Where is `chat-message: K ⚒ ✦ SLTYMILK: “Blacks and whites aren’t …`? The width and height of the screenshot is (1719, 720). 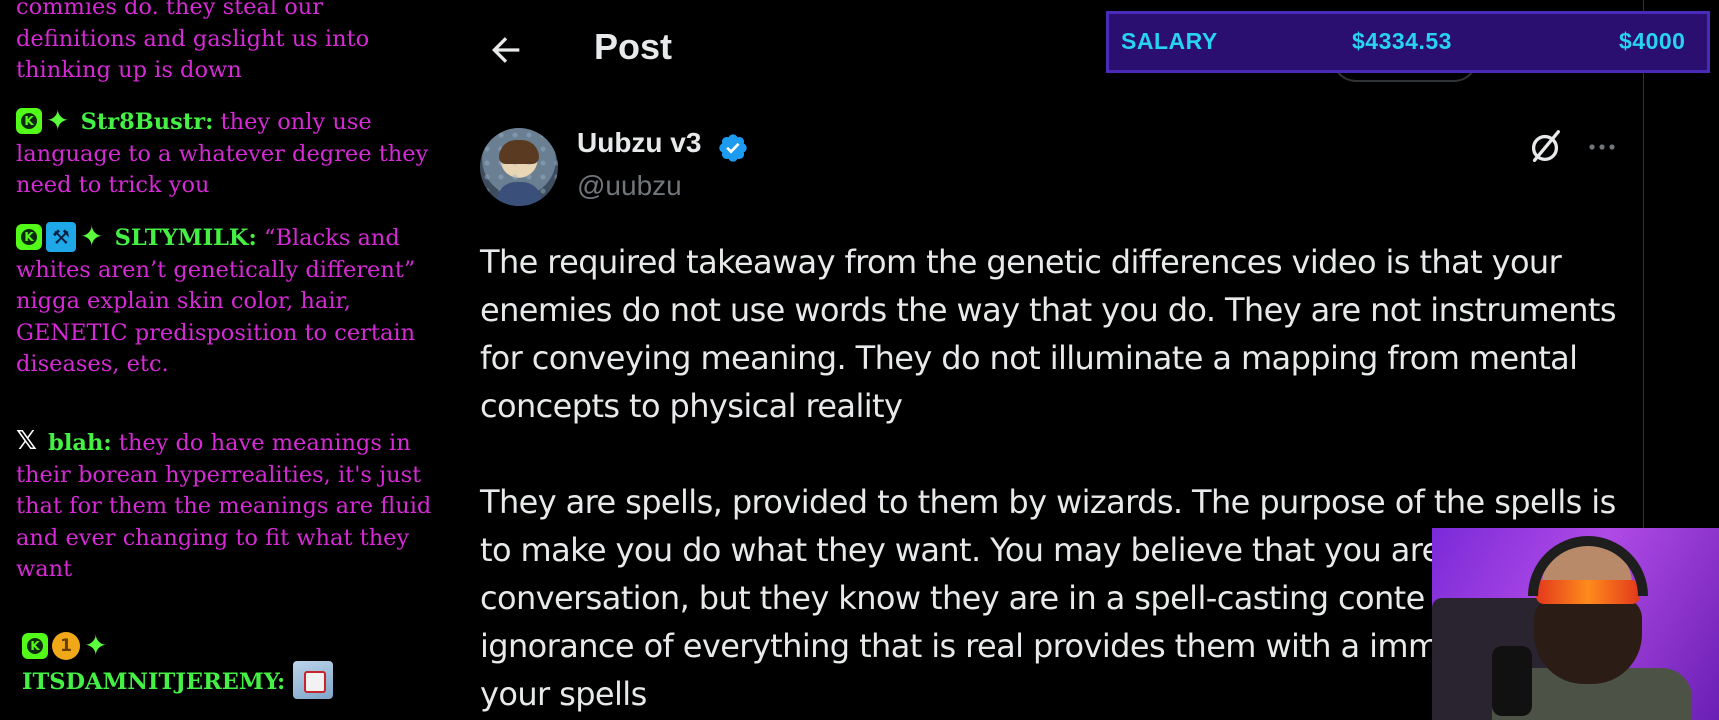
chat-message: K ⚒ ✦ SLTYMILK: “Blacks and whites aren’t … is located at coordinates (231, 300).